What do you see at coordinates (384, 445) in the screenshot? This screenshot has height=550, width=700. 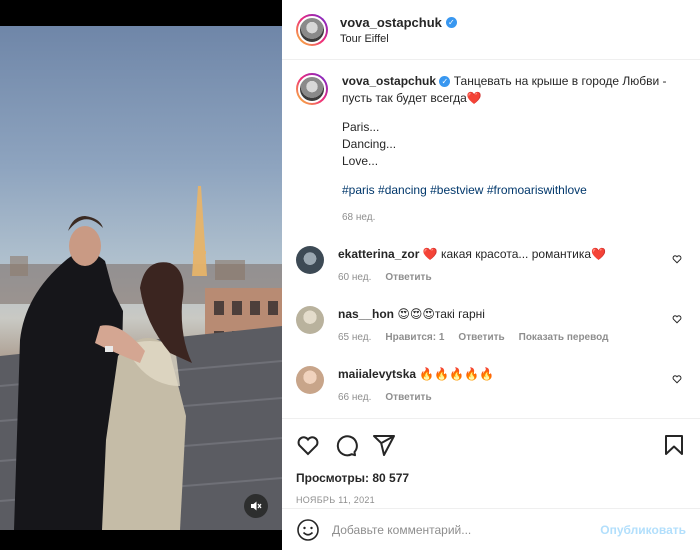 I see `share-icon` at bounding box center [384, 445].